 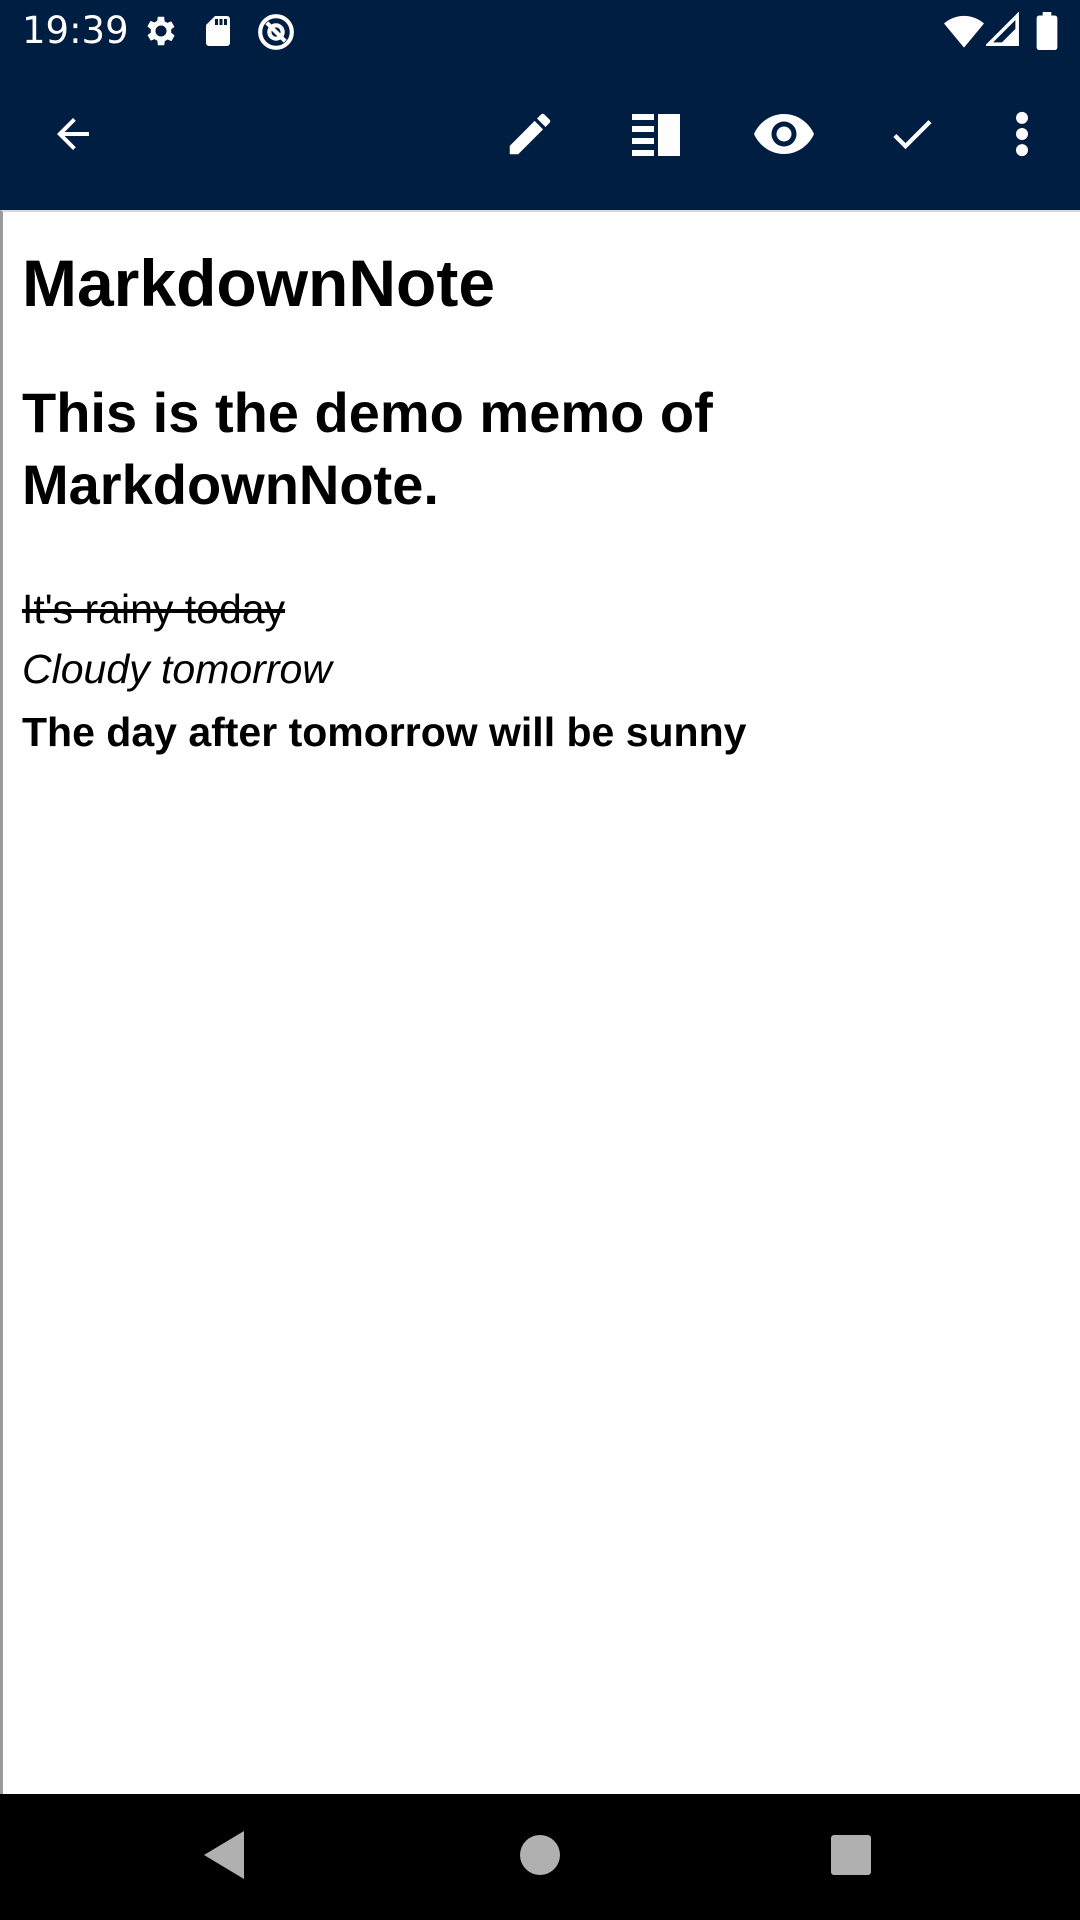 I want to click on bold-text: The day after tomorrow will be sunny, so click(x=384, y=732).